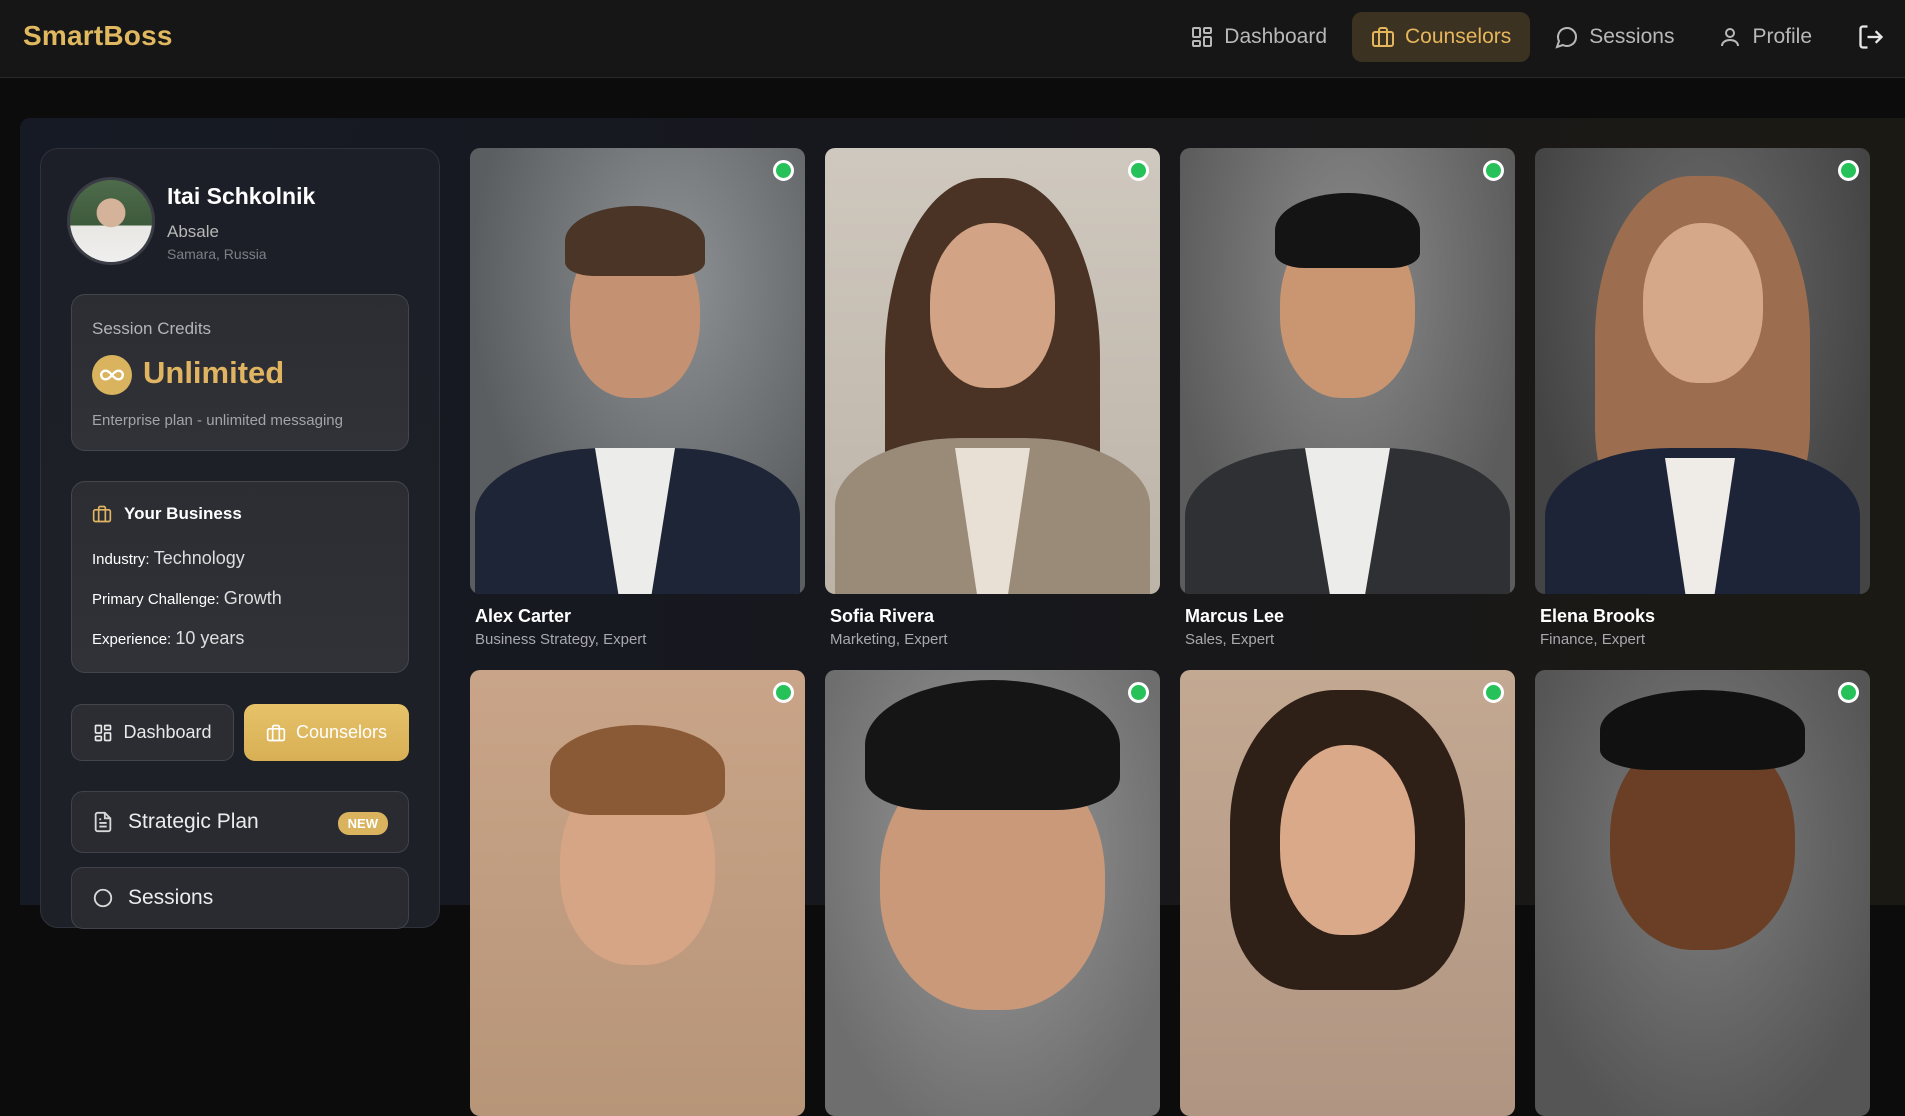  I want to click on nav-sessions-label: Sessions, so click(1632, 36).